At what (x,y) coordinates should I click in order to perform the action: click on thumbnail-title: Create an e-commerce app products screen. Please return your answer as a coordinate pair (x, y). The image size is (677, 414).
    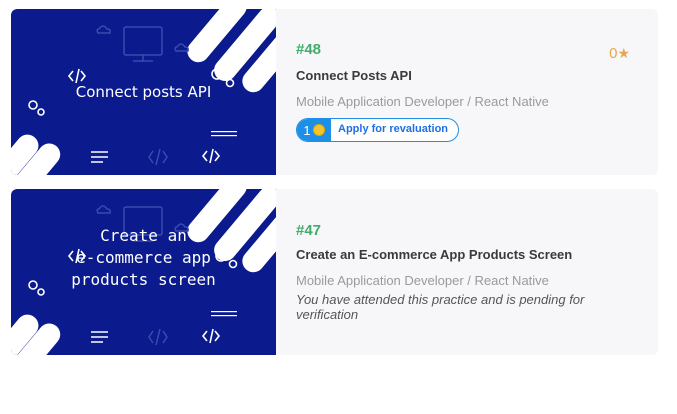
    Looking at the image, I should click on (143, 257).